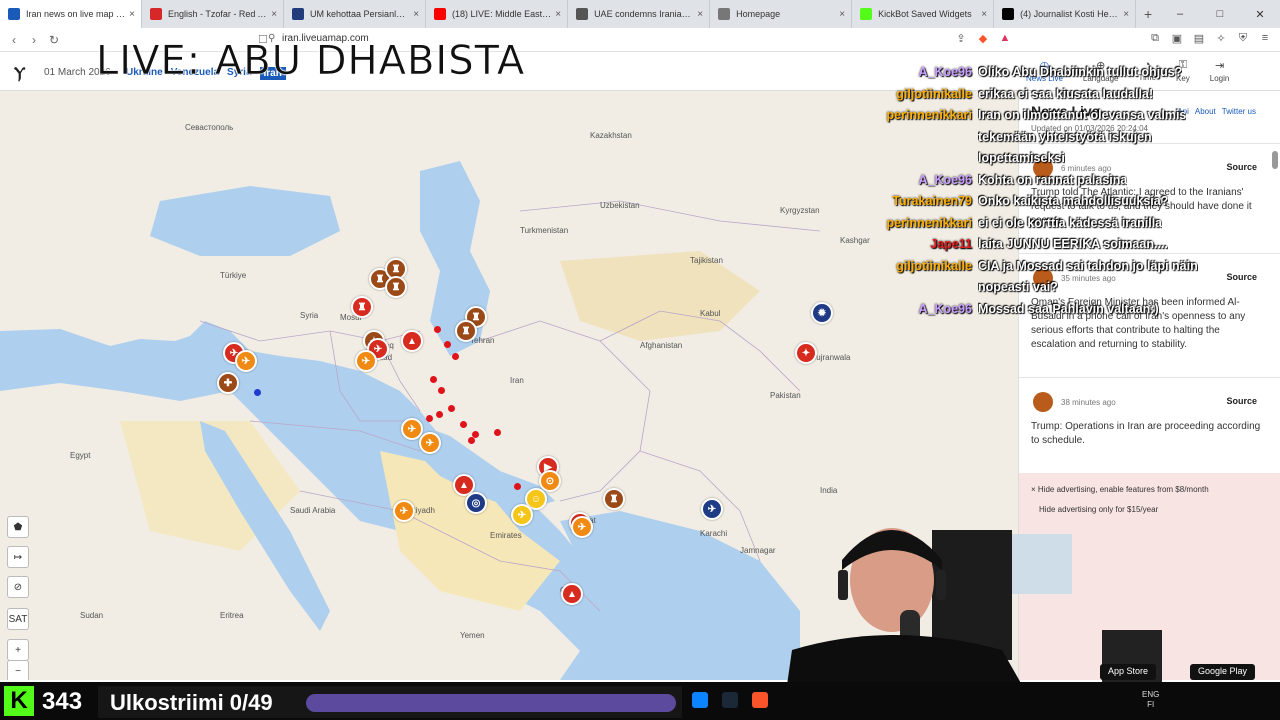  Describe the element at coordinates (544, 230) in the screenshot. I see `map-place-label: Turkmenistan` at that location.